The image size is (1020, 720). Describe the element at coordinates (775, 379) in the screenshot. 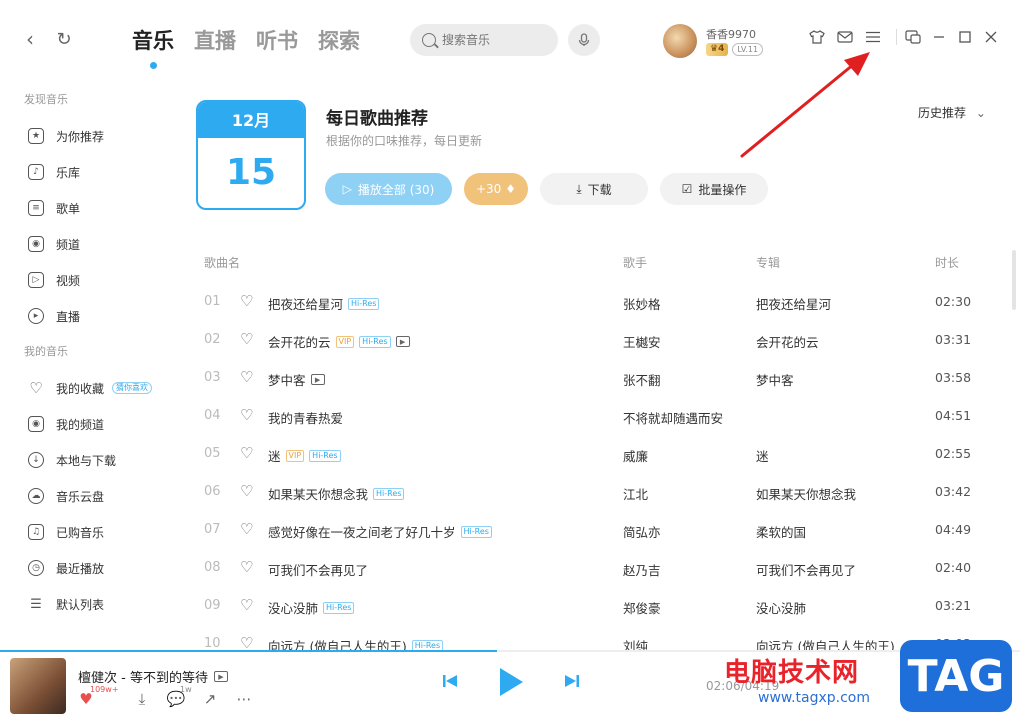

I see `album-name: 梦中客` at that location.